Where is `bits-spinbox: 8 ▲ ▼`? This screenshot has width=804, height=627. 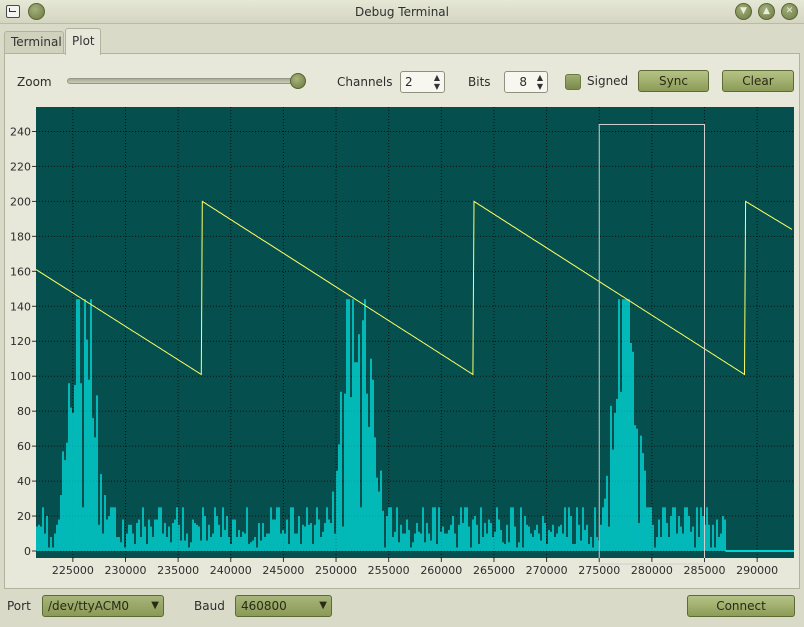 bits-spinbox: 8 ▲ ▼ is located at coordinates (526, 82).